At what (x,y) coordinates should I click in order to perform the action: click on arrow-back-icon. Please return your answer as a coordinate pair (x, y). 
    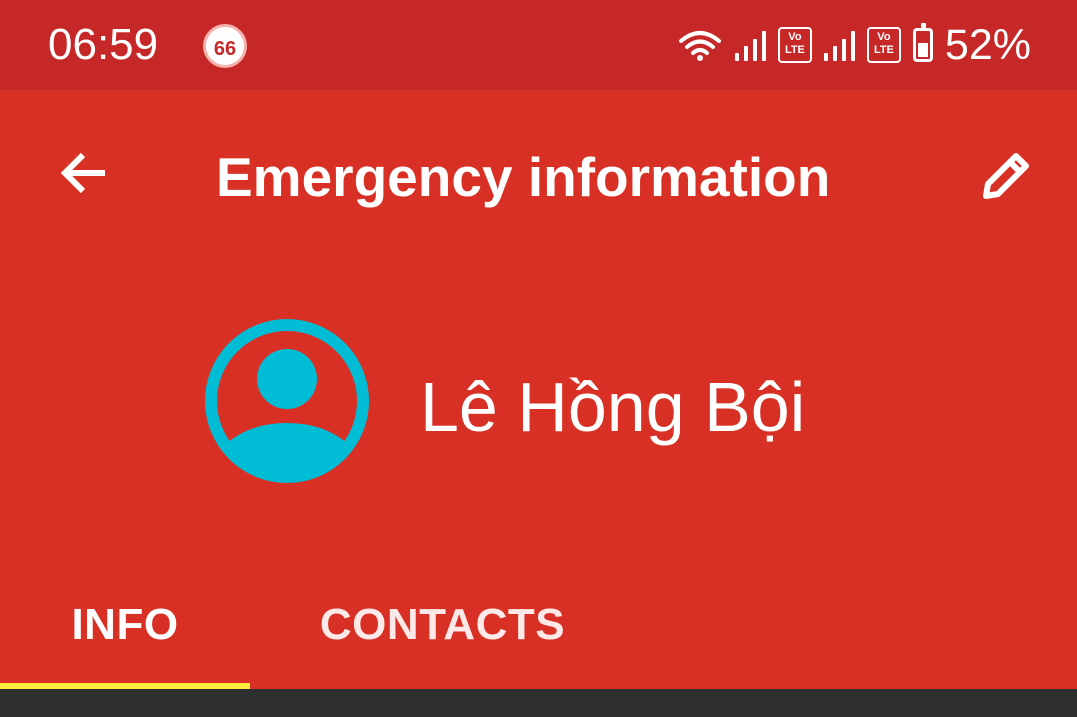
    Looking at the image, I should click on (82, 173).